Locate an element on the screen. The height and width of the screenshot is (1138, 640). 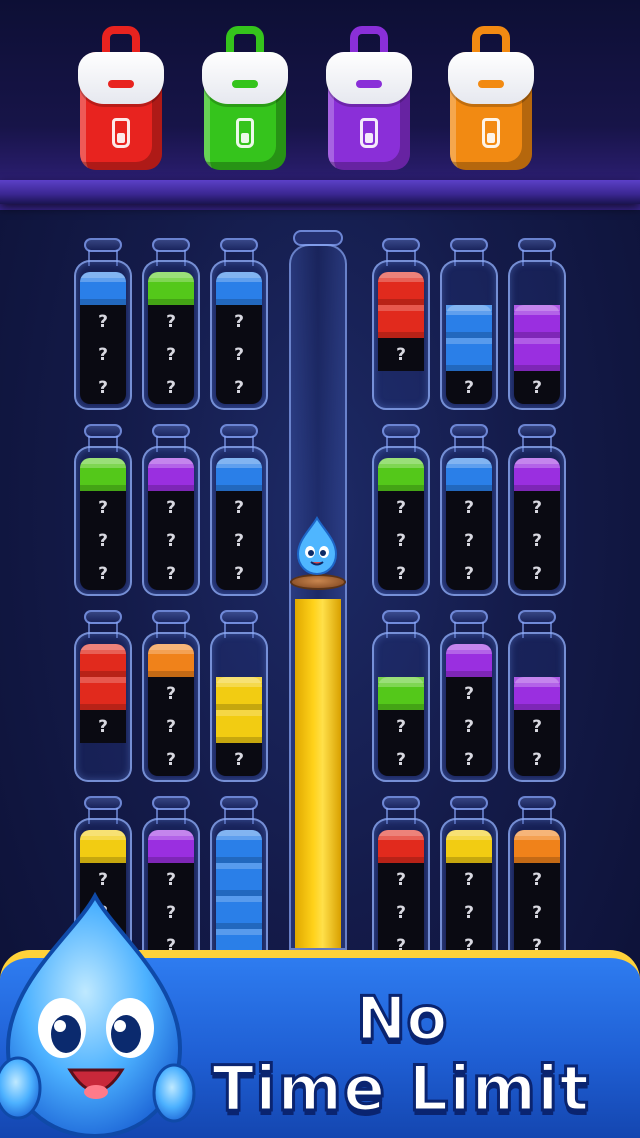
banner-line-no: No is located at coordinates (401, 1019).